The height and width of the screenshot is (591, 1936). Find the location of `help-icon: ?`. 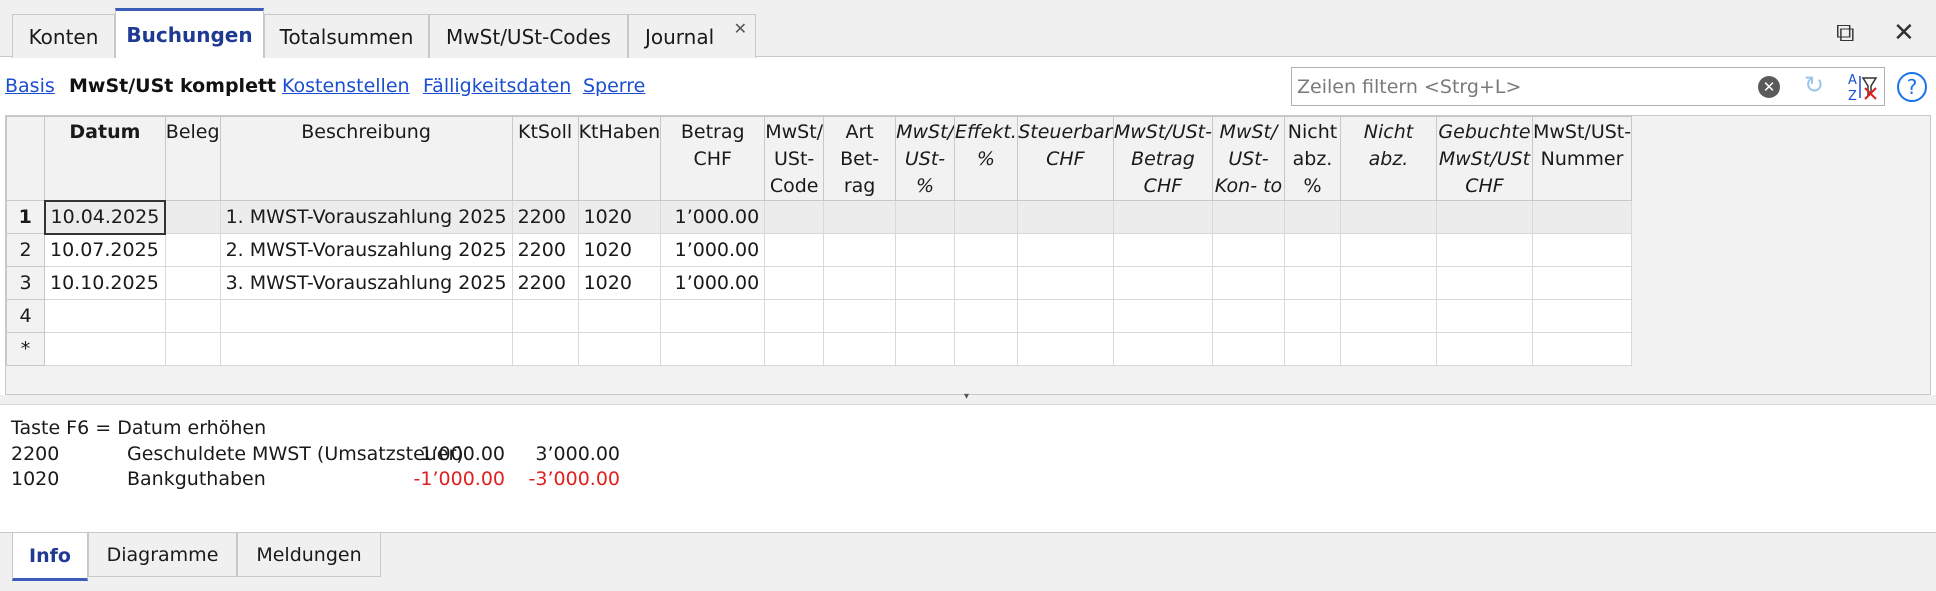

help-icon: ? is located at coordinates (1912, 87).